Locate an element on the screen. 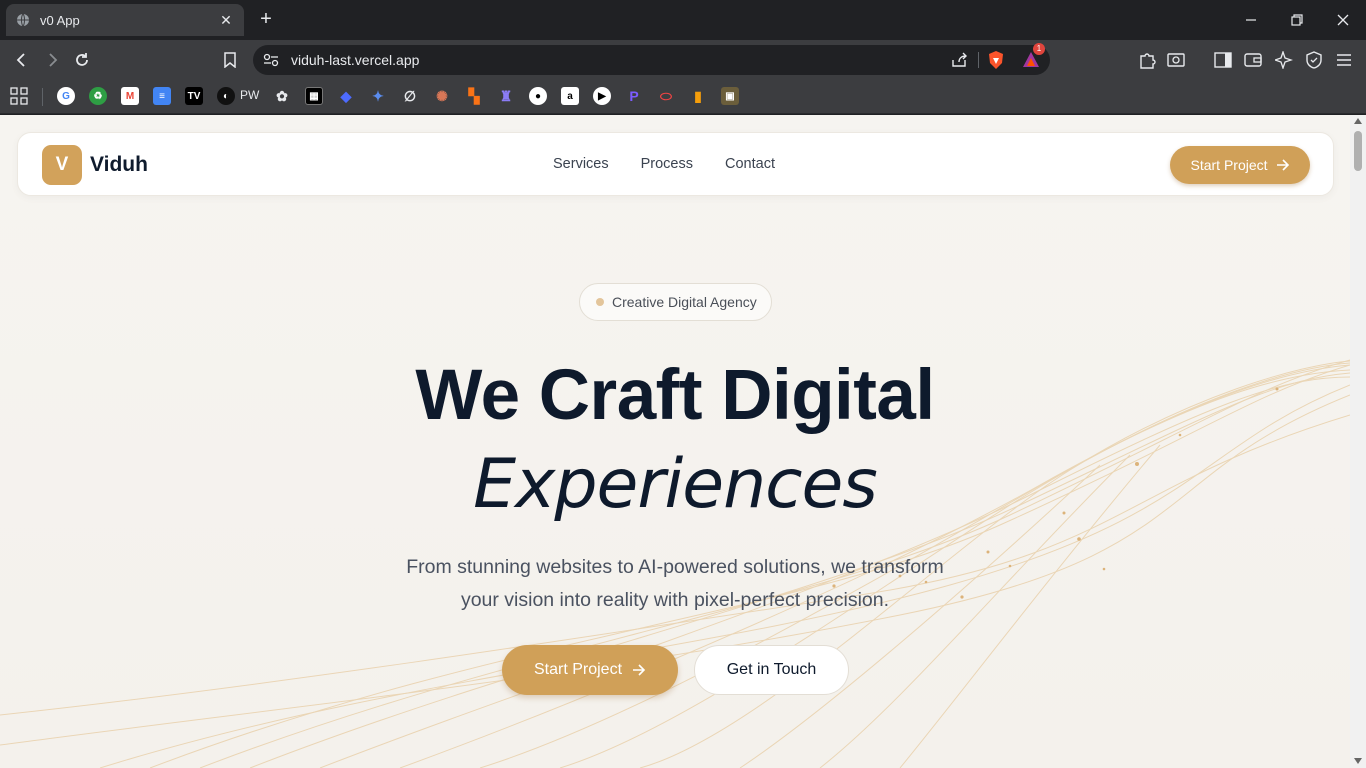 The image size is (1366, 768). restore-icon is located at coordinates (1297, 20).